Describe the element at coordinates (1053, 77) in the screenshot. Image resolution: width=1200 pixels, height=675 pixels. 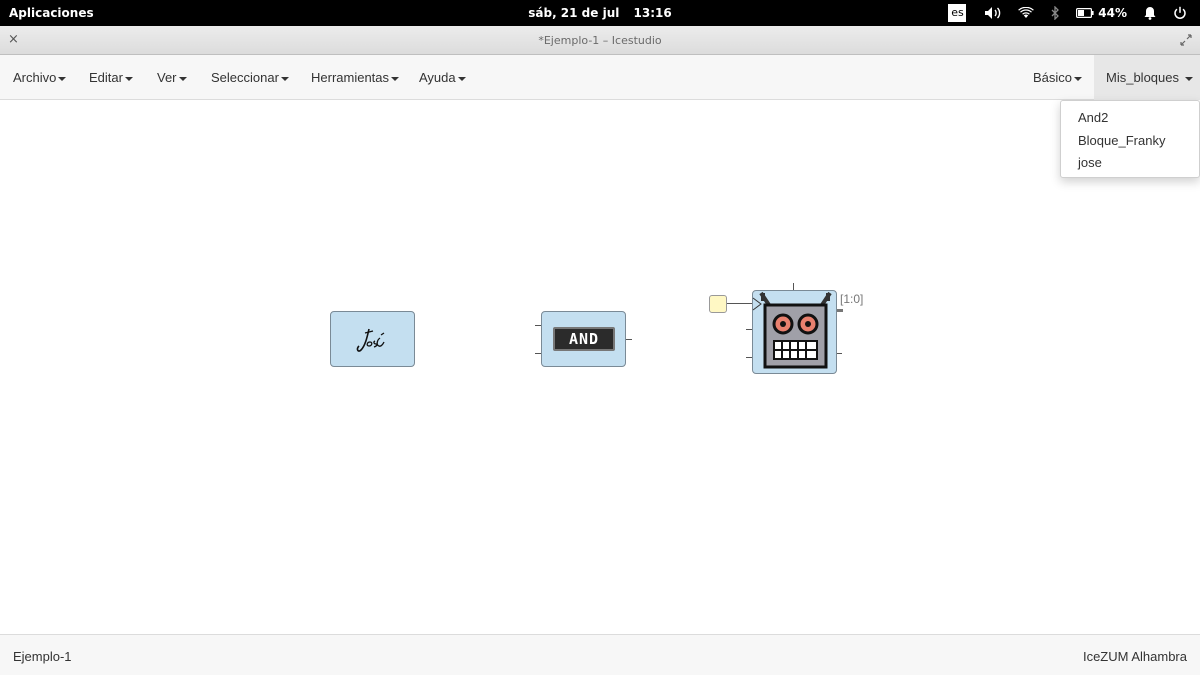
I see `menu-basico-label: Básico` at that location.